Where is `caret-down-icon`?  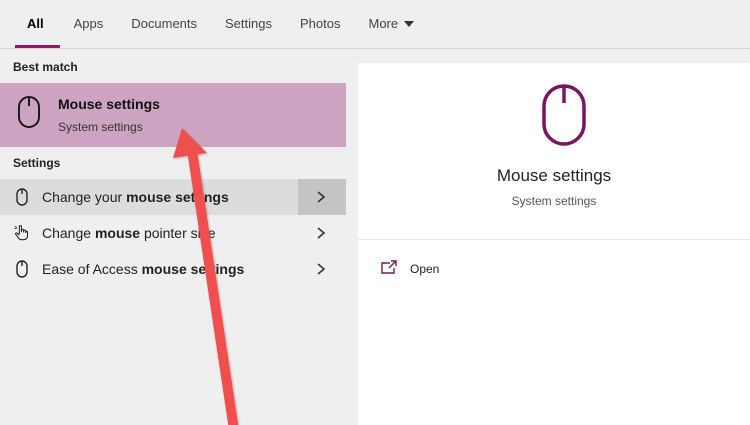 caret-down-icon is located at coordinates (409, 23).